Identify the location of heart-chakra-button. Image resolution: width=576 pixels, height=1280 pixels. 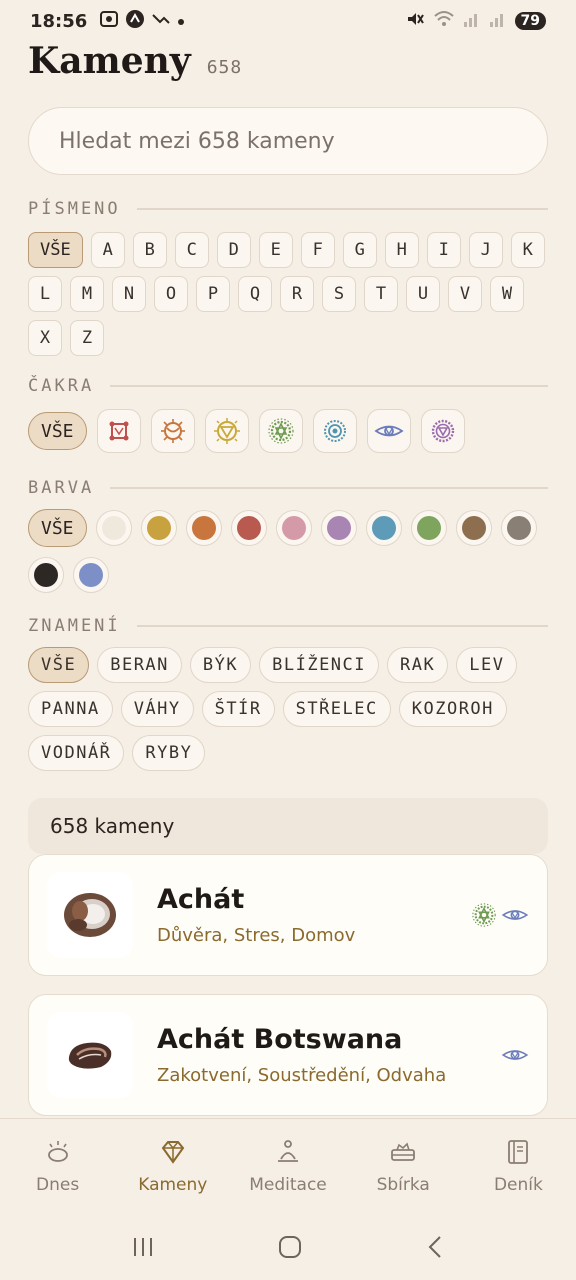
(280, 431).